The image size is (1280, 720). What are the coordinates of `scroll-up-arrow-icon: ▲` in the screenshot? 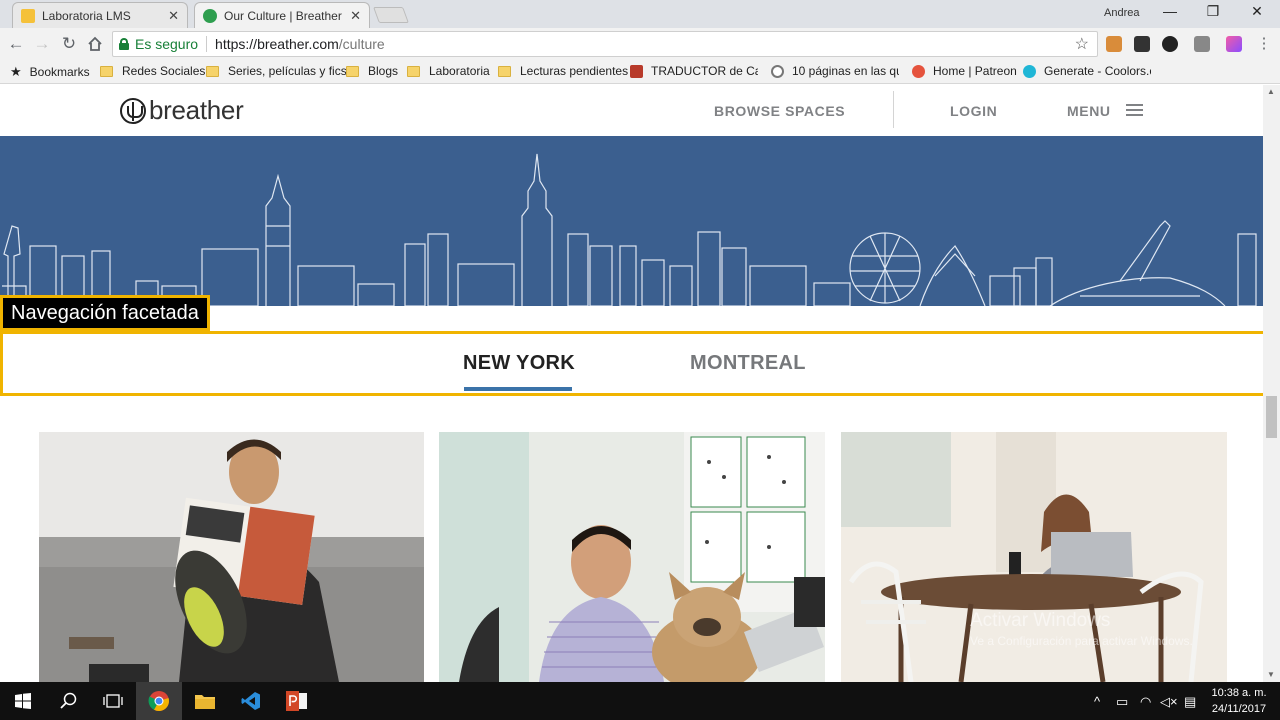 It's located at (1271, 91).